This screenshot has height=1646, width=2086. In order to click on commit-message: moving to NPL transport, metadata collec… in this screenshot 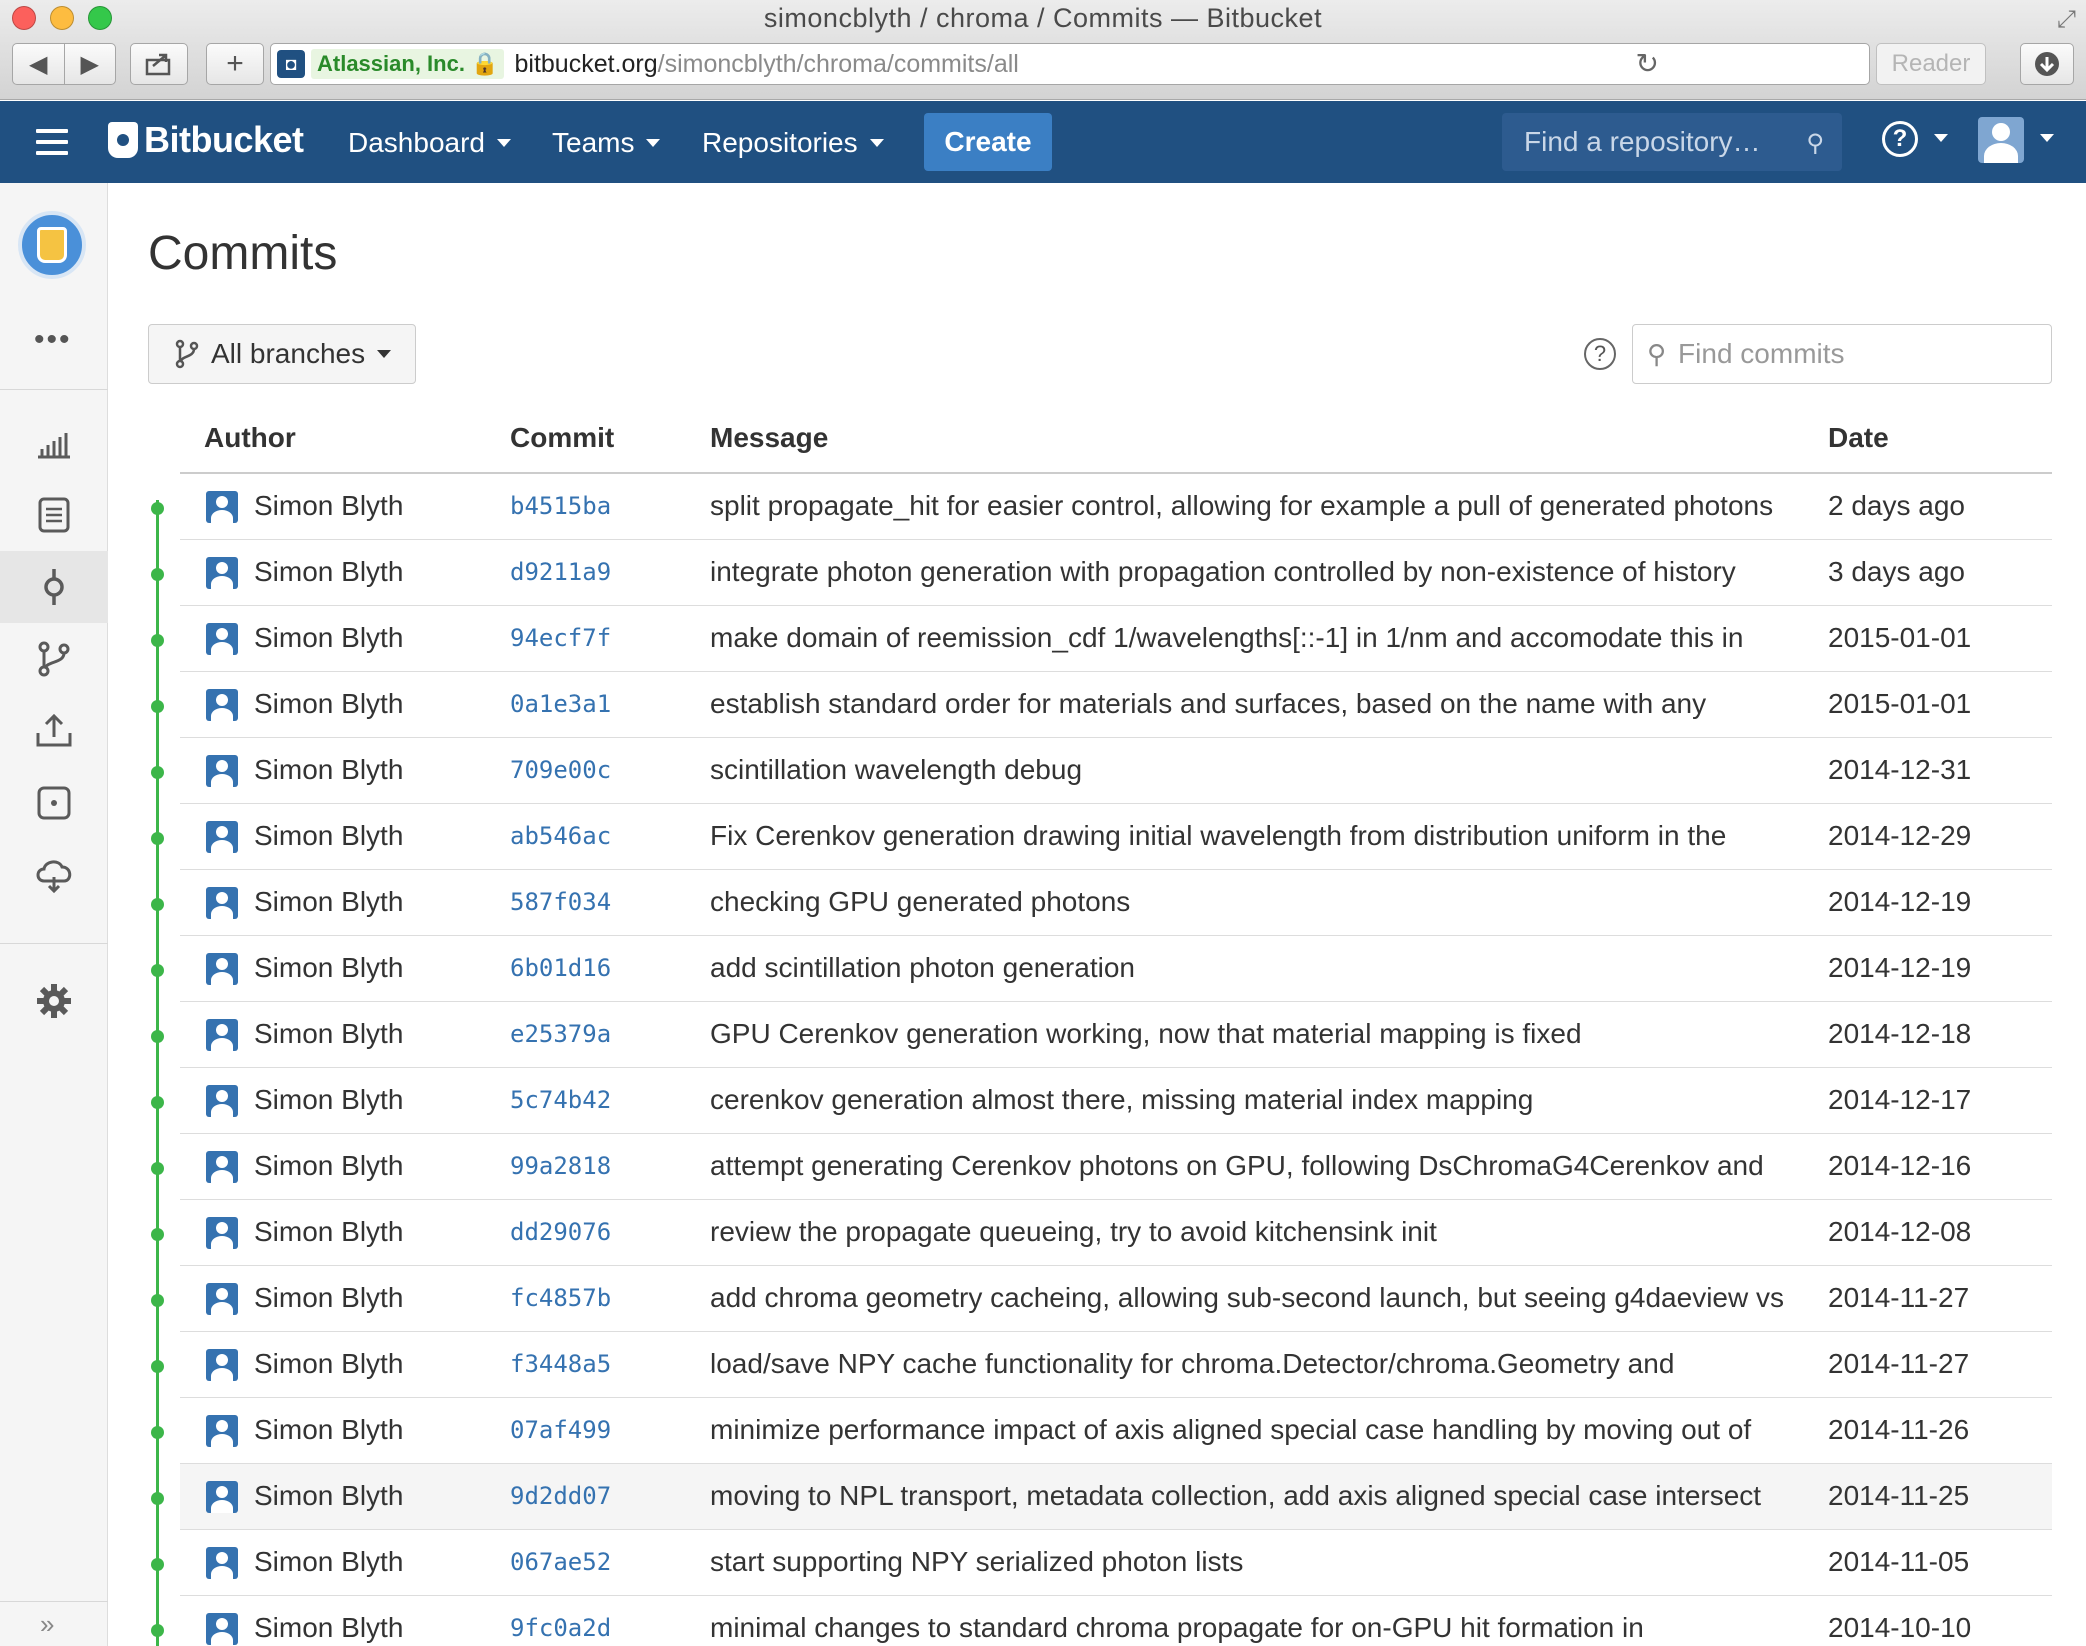, I will do `click(1260, 1496)`.